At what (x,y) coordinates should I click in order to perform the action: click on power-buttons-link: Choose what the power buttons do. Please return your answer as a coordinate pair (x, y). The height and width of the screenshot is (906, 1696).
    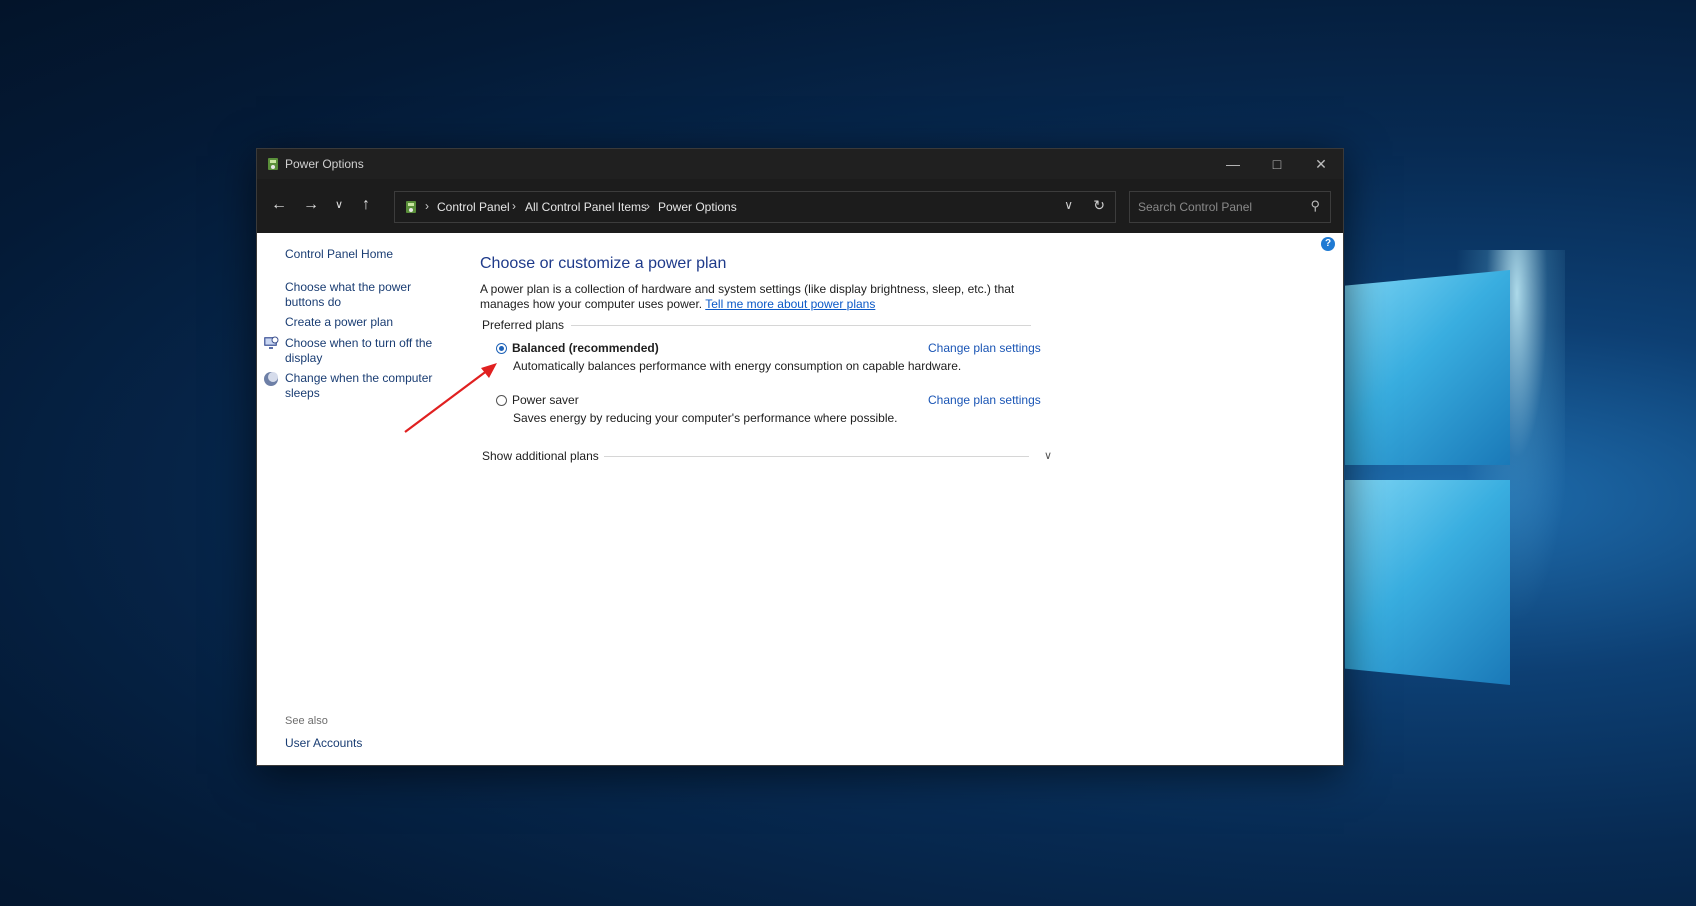
    Looking at the image, I should click on (350, 295).